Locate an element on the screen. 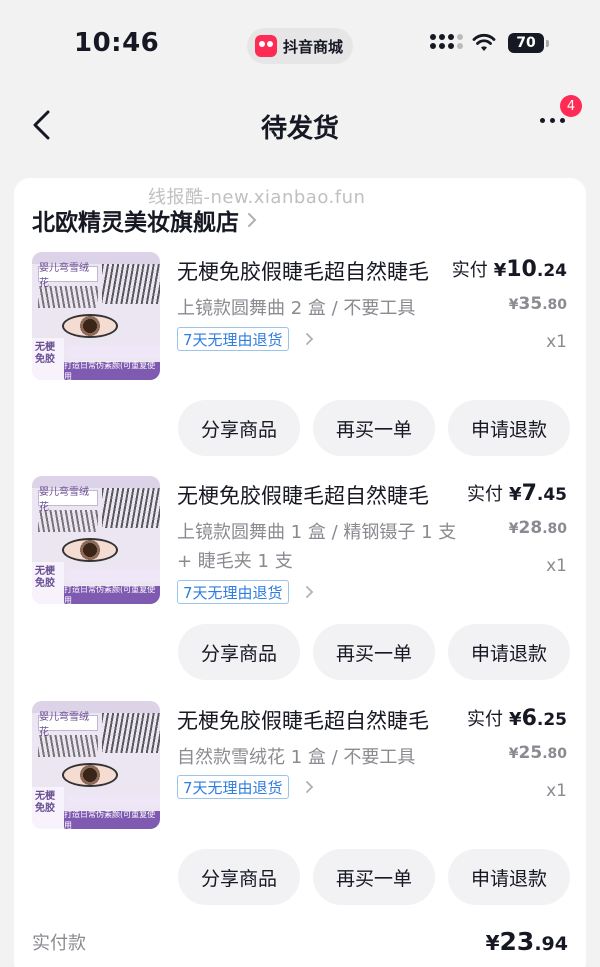  original-price: ¥25.80 is located at coordinates (538, 753).